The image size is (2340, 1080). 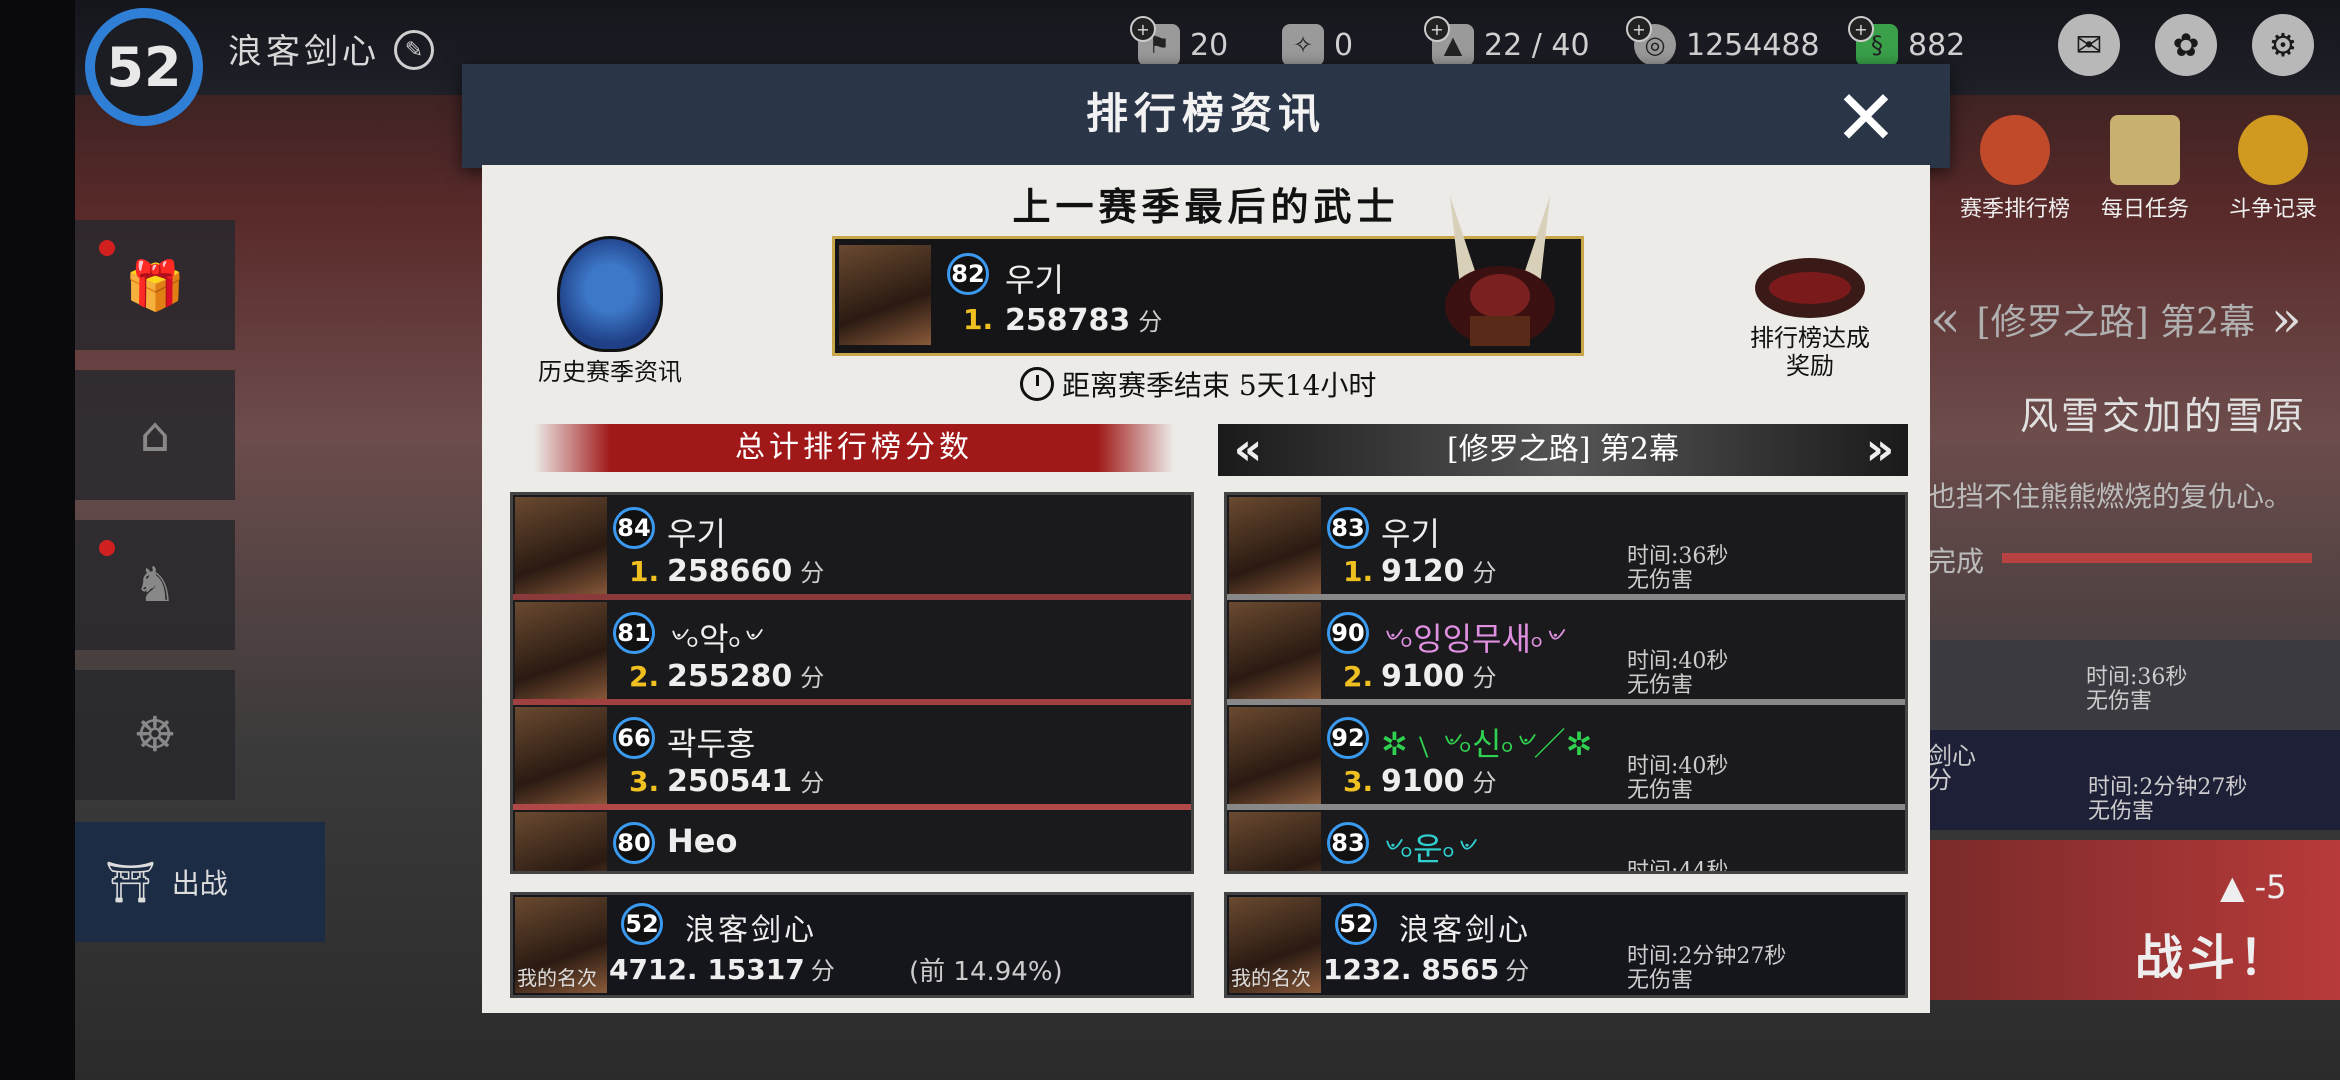 What do you see at coordinates (1209, 45) in the screenshot?
I see `resource-value: 20` at bounding box center [1209, 45].